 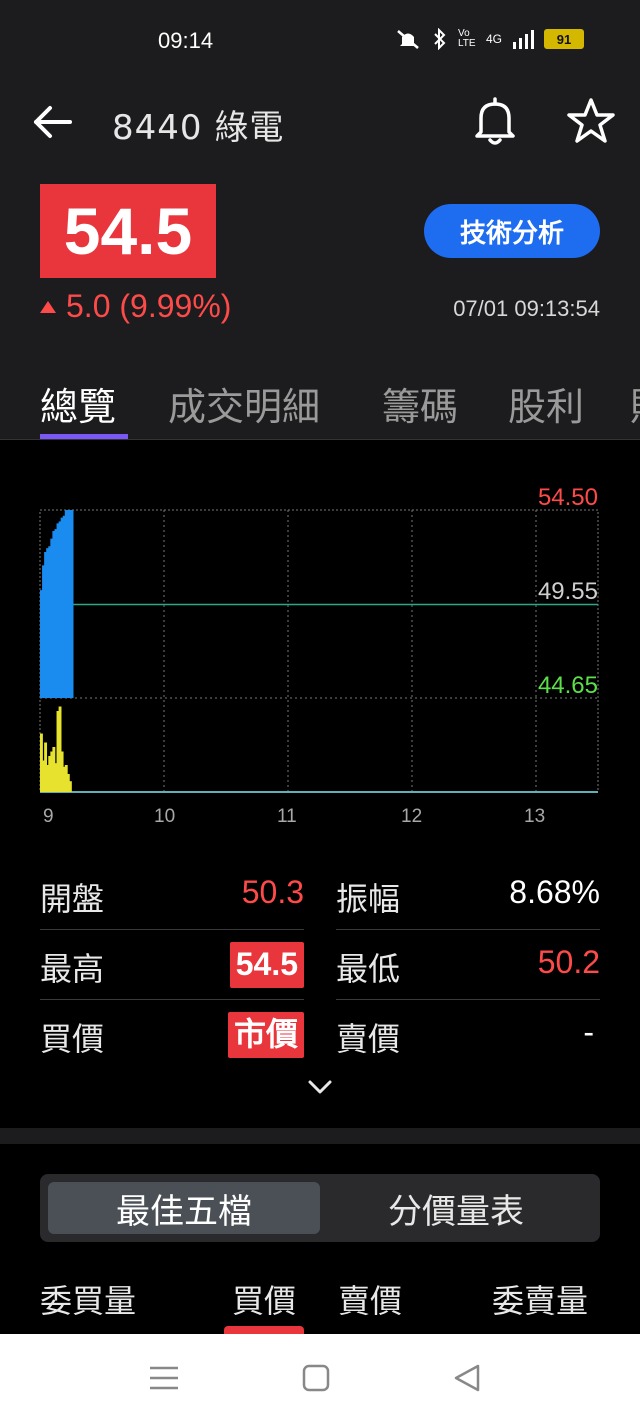 What do you see at coordinates (320, 42) in the screenshot?
I see `status-bar: 09:14 Vo LTE 4G 91` at bounding box center [320, 42].